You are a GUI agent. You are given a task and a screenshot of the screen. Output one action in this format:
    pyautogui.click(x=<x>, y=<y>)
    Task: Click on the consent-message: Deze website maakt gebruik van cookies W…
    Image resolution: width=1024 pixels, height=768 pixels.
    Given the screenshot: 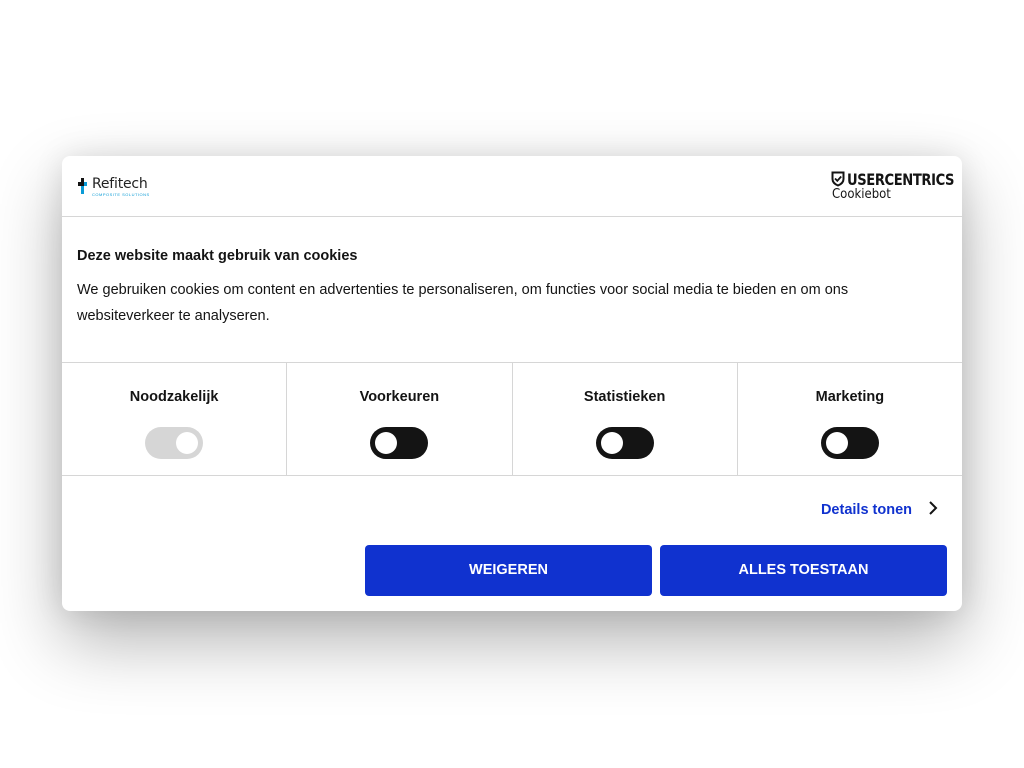 What is the action you would take?
    pyautogui.click(x=512, y=288)
    